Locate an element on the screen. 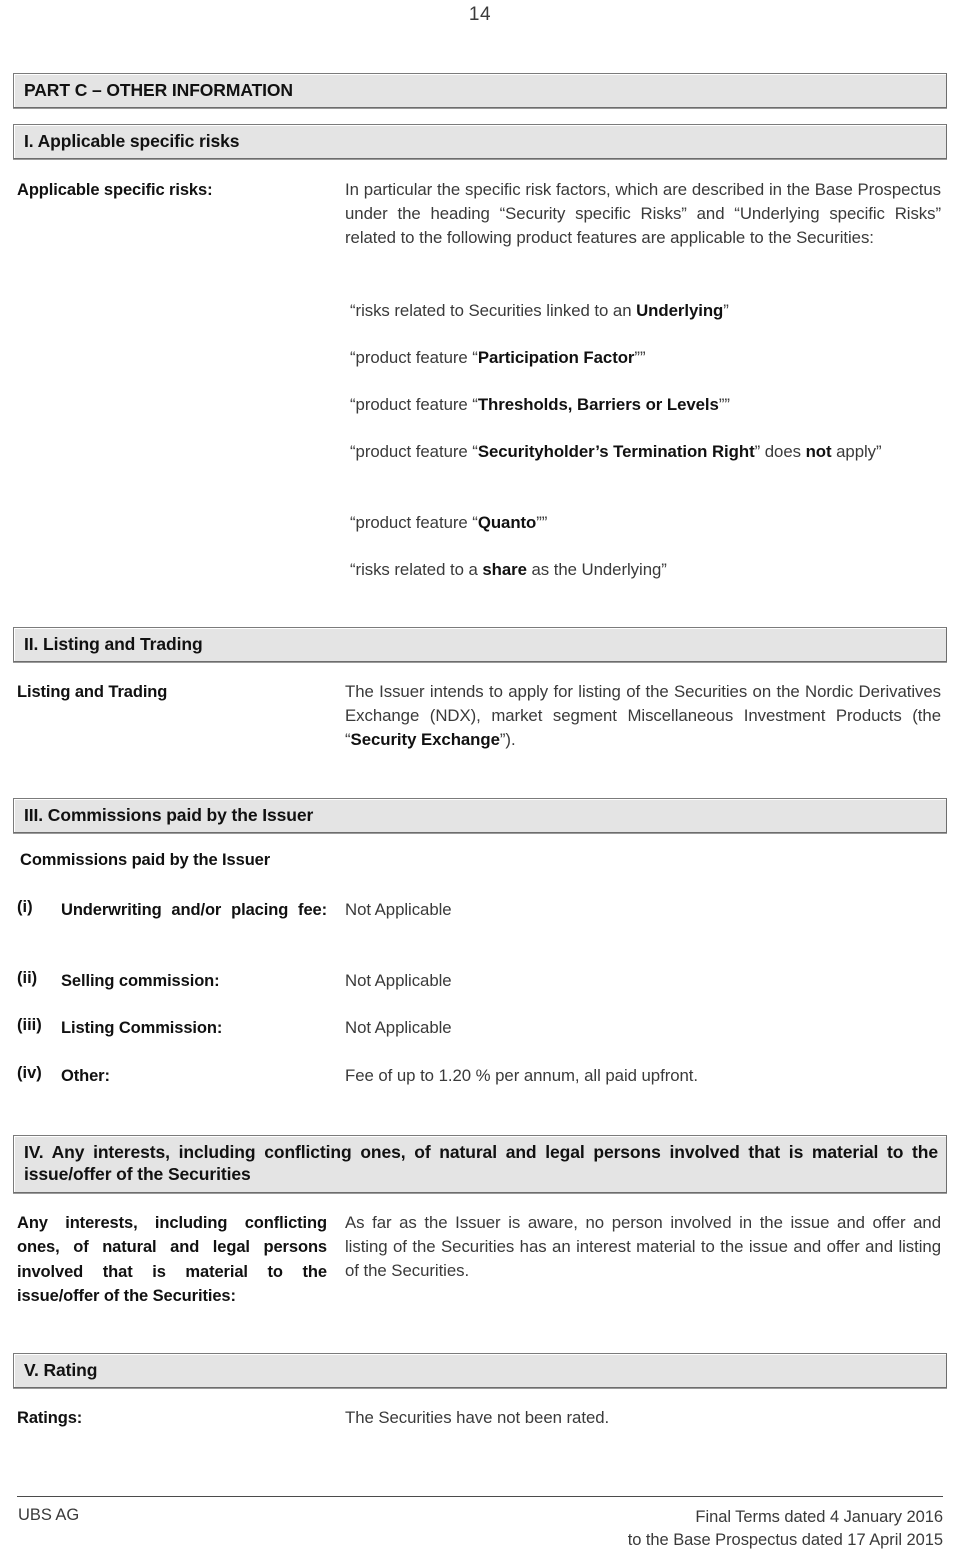 This screenshot has width=960, height=1554. section-header-bar-rating: V. Rating is located at coordinates (480, 1371).